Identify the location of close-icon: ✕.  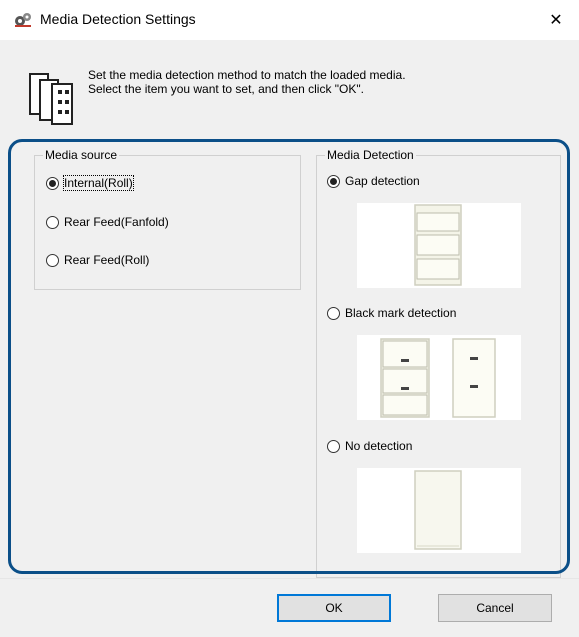
(556, 20).